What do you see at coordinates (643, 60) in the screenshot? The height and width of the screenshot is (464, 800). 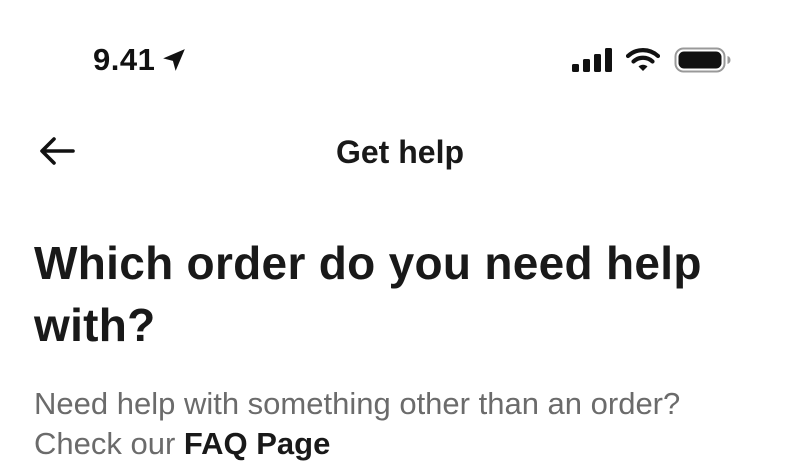 I see `wifi-icon` at bounding box center [643, 60].